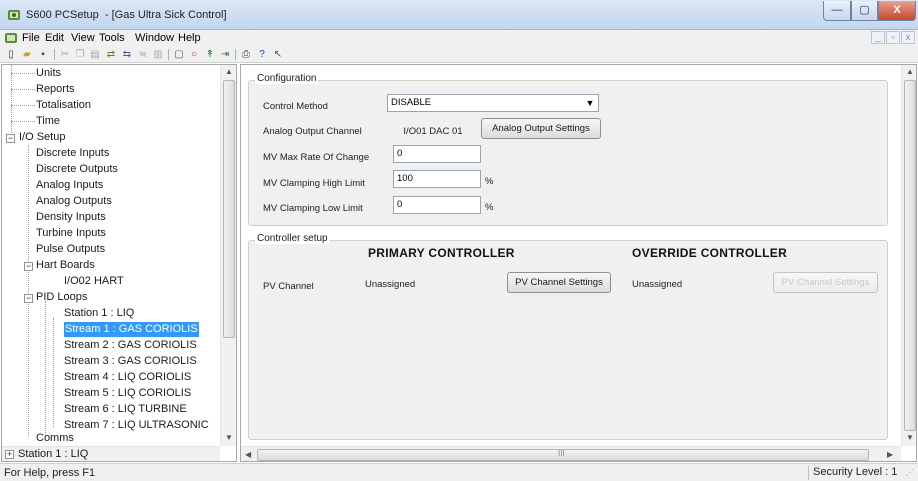  What do you see at coordinates (43, 54) in the screenshot?
I see `save-icon: ▪` at bounding box center [43, 54].